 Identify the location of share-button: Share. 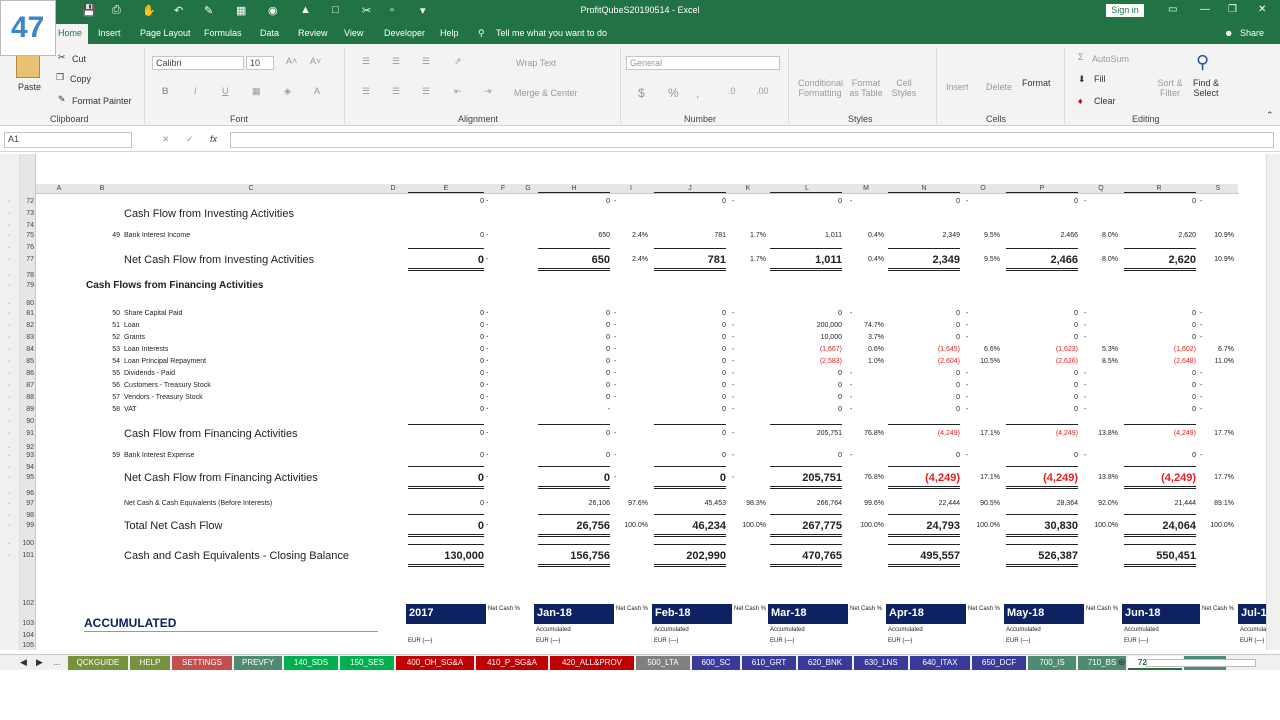
(1252, 33).